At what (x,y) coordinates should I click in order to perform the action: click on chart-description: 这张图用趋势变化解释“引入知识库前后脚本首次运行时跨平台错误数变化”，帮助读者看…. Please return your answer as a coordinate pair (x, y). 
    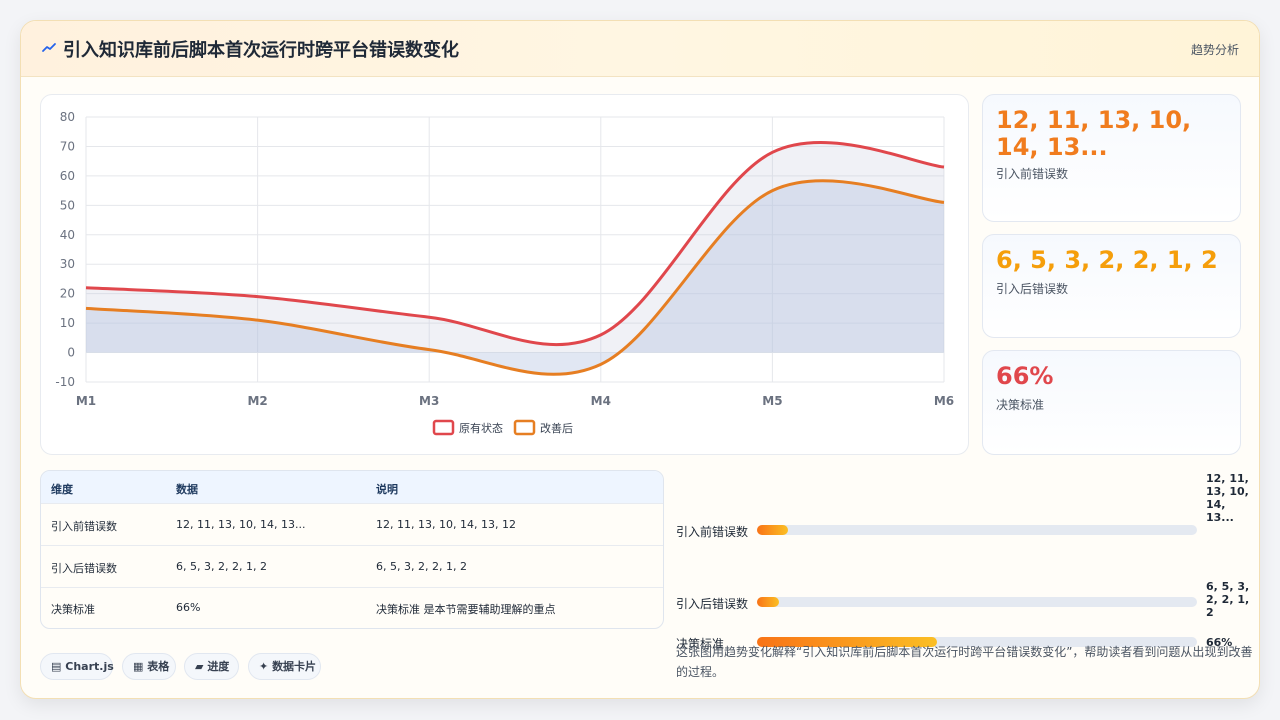
    Looking at the image, I should click on (964, 662).